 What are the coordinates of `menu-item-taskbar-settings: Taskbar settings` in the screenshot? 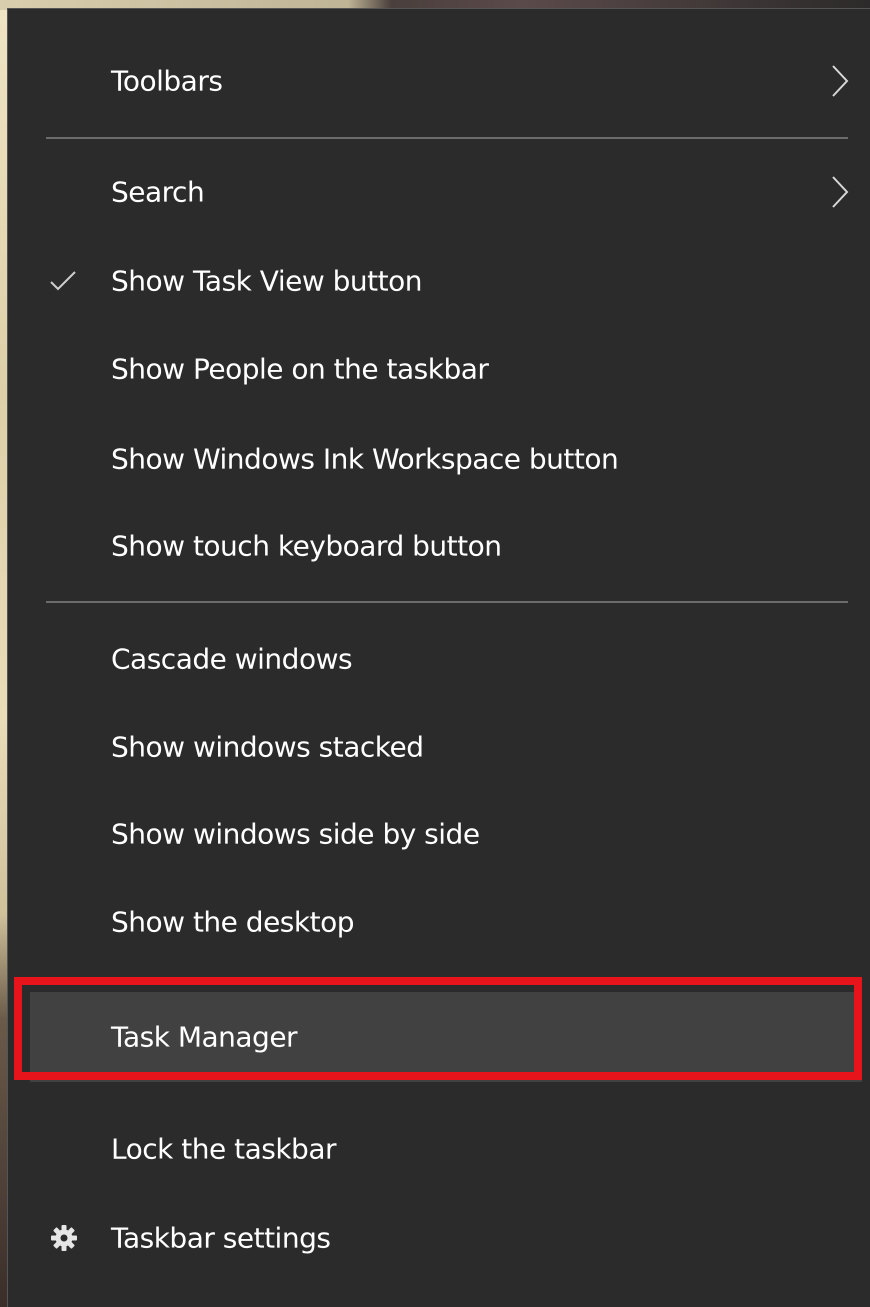 It's located at (436, 1238).